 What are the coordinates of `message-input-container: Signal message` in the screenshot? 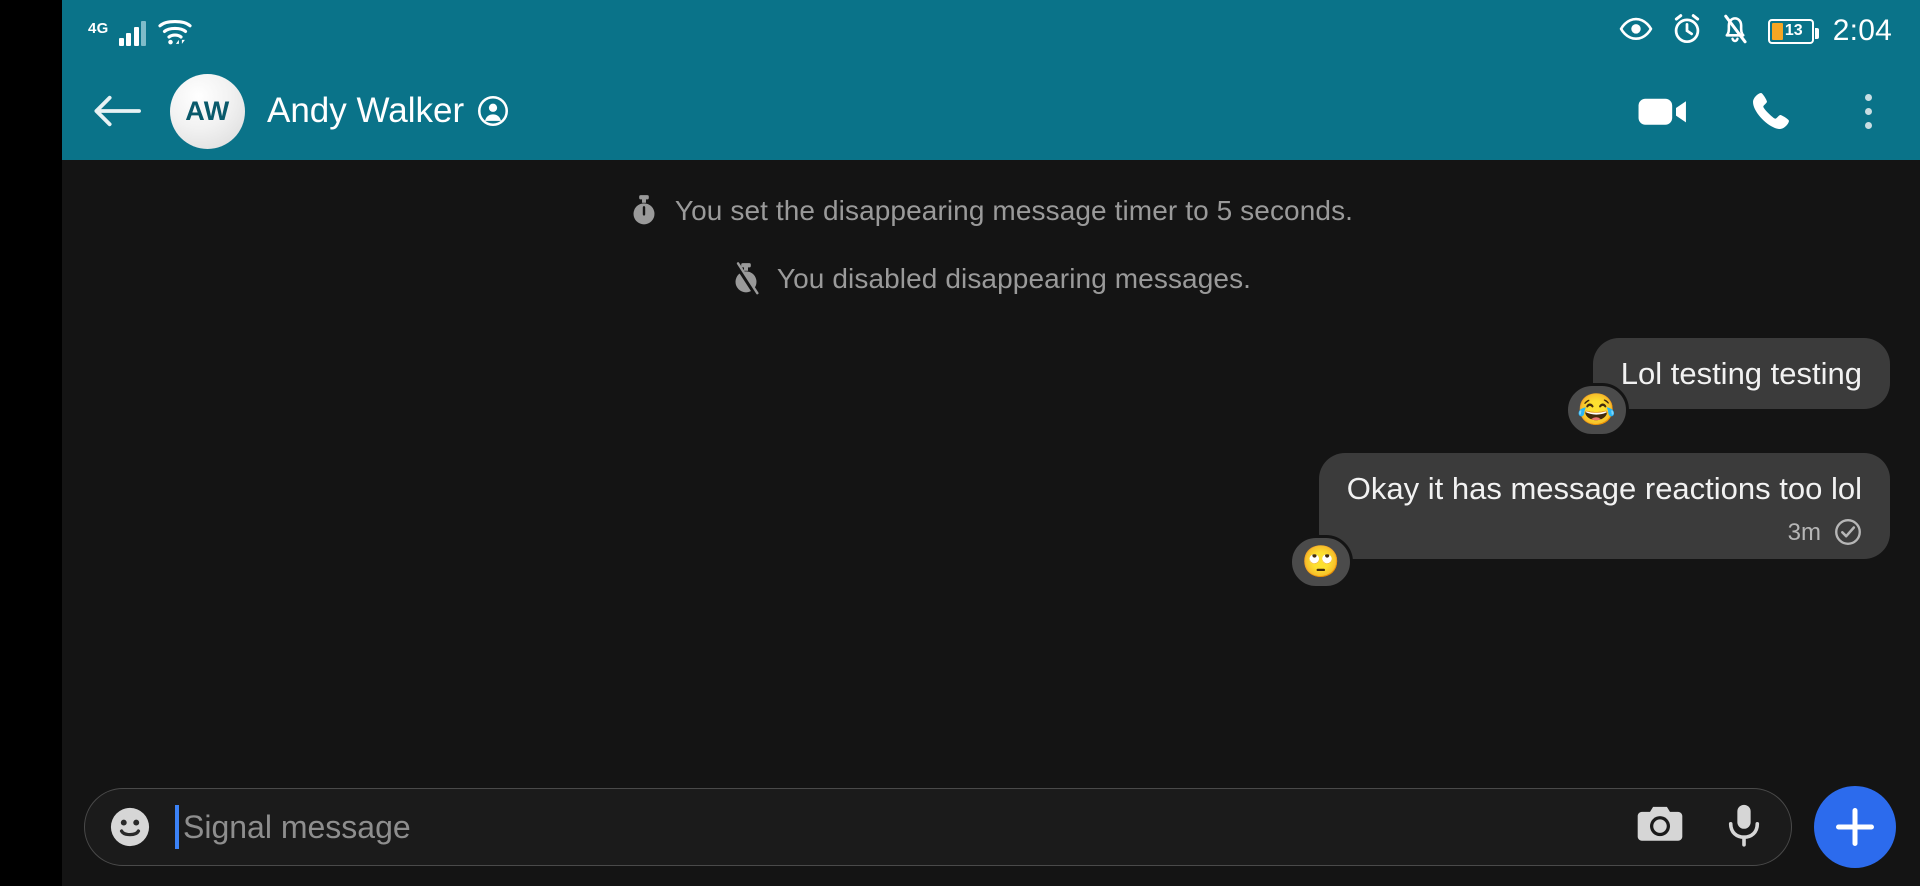 It's located at (938, 827).